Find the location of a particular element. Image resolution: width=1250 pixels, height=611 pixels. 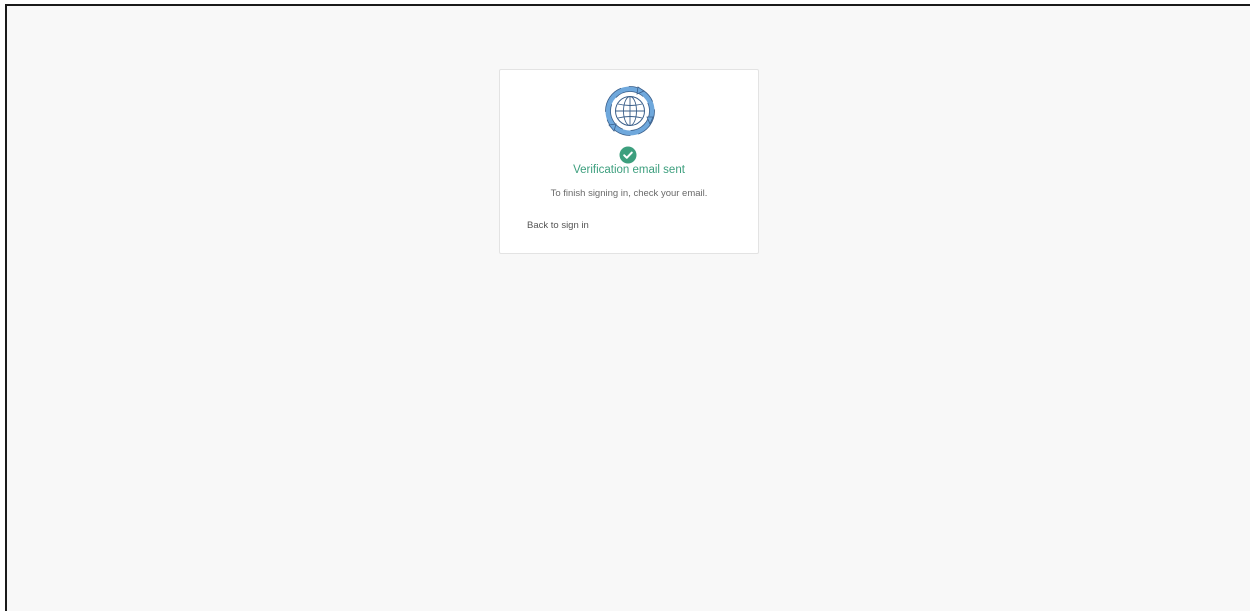

verification-title: Verification email sent is located at coordinates (629, 170).